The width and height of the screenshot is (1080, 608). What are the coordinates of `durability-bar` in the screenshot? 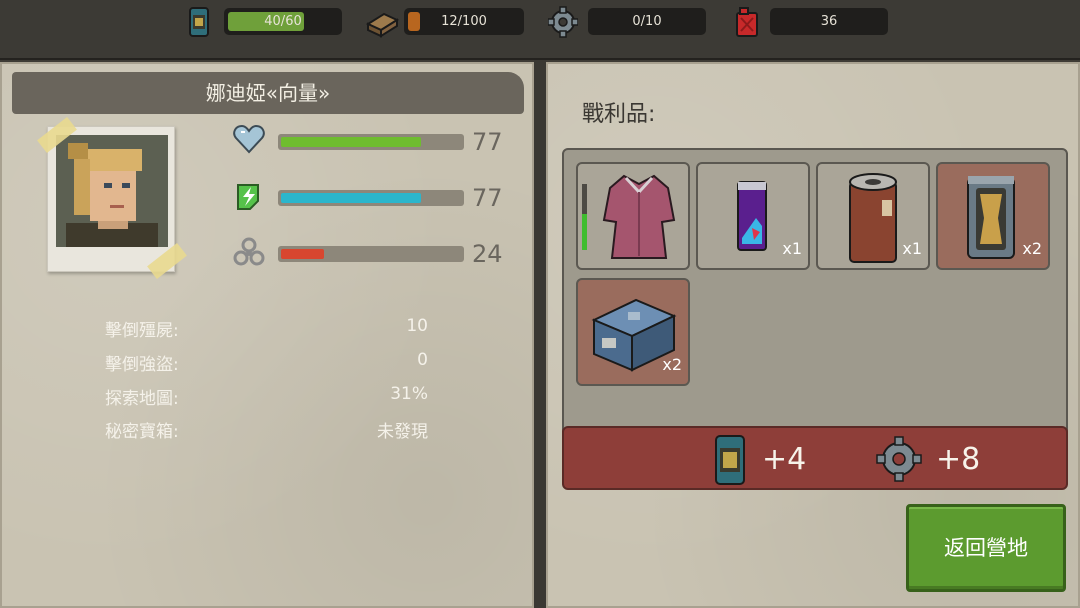 It's located at (584, 217).